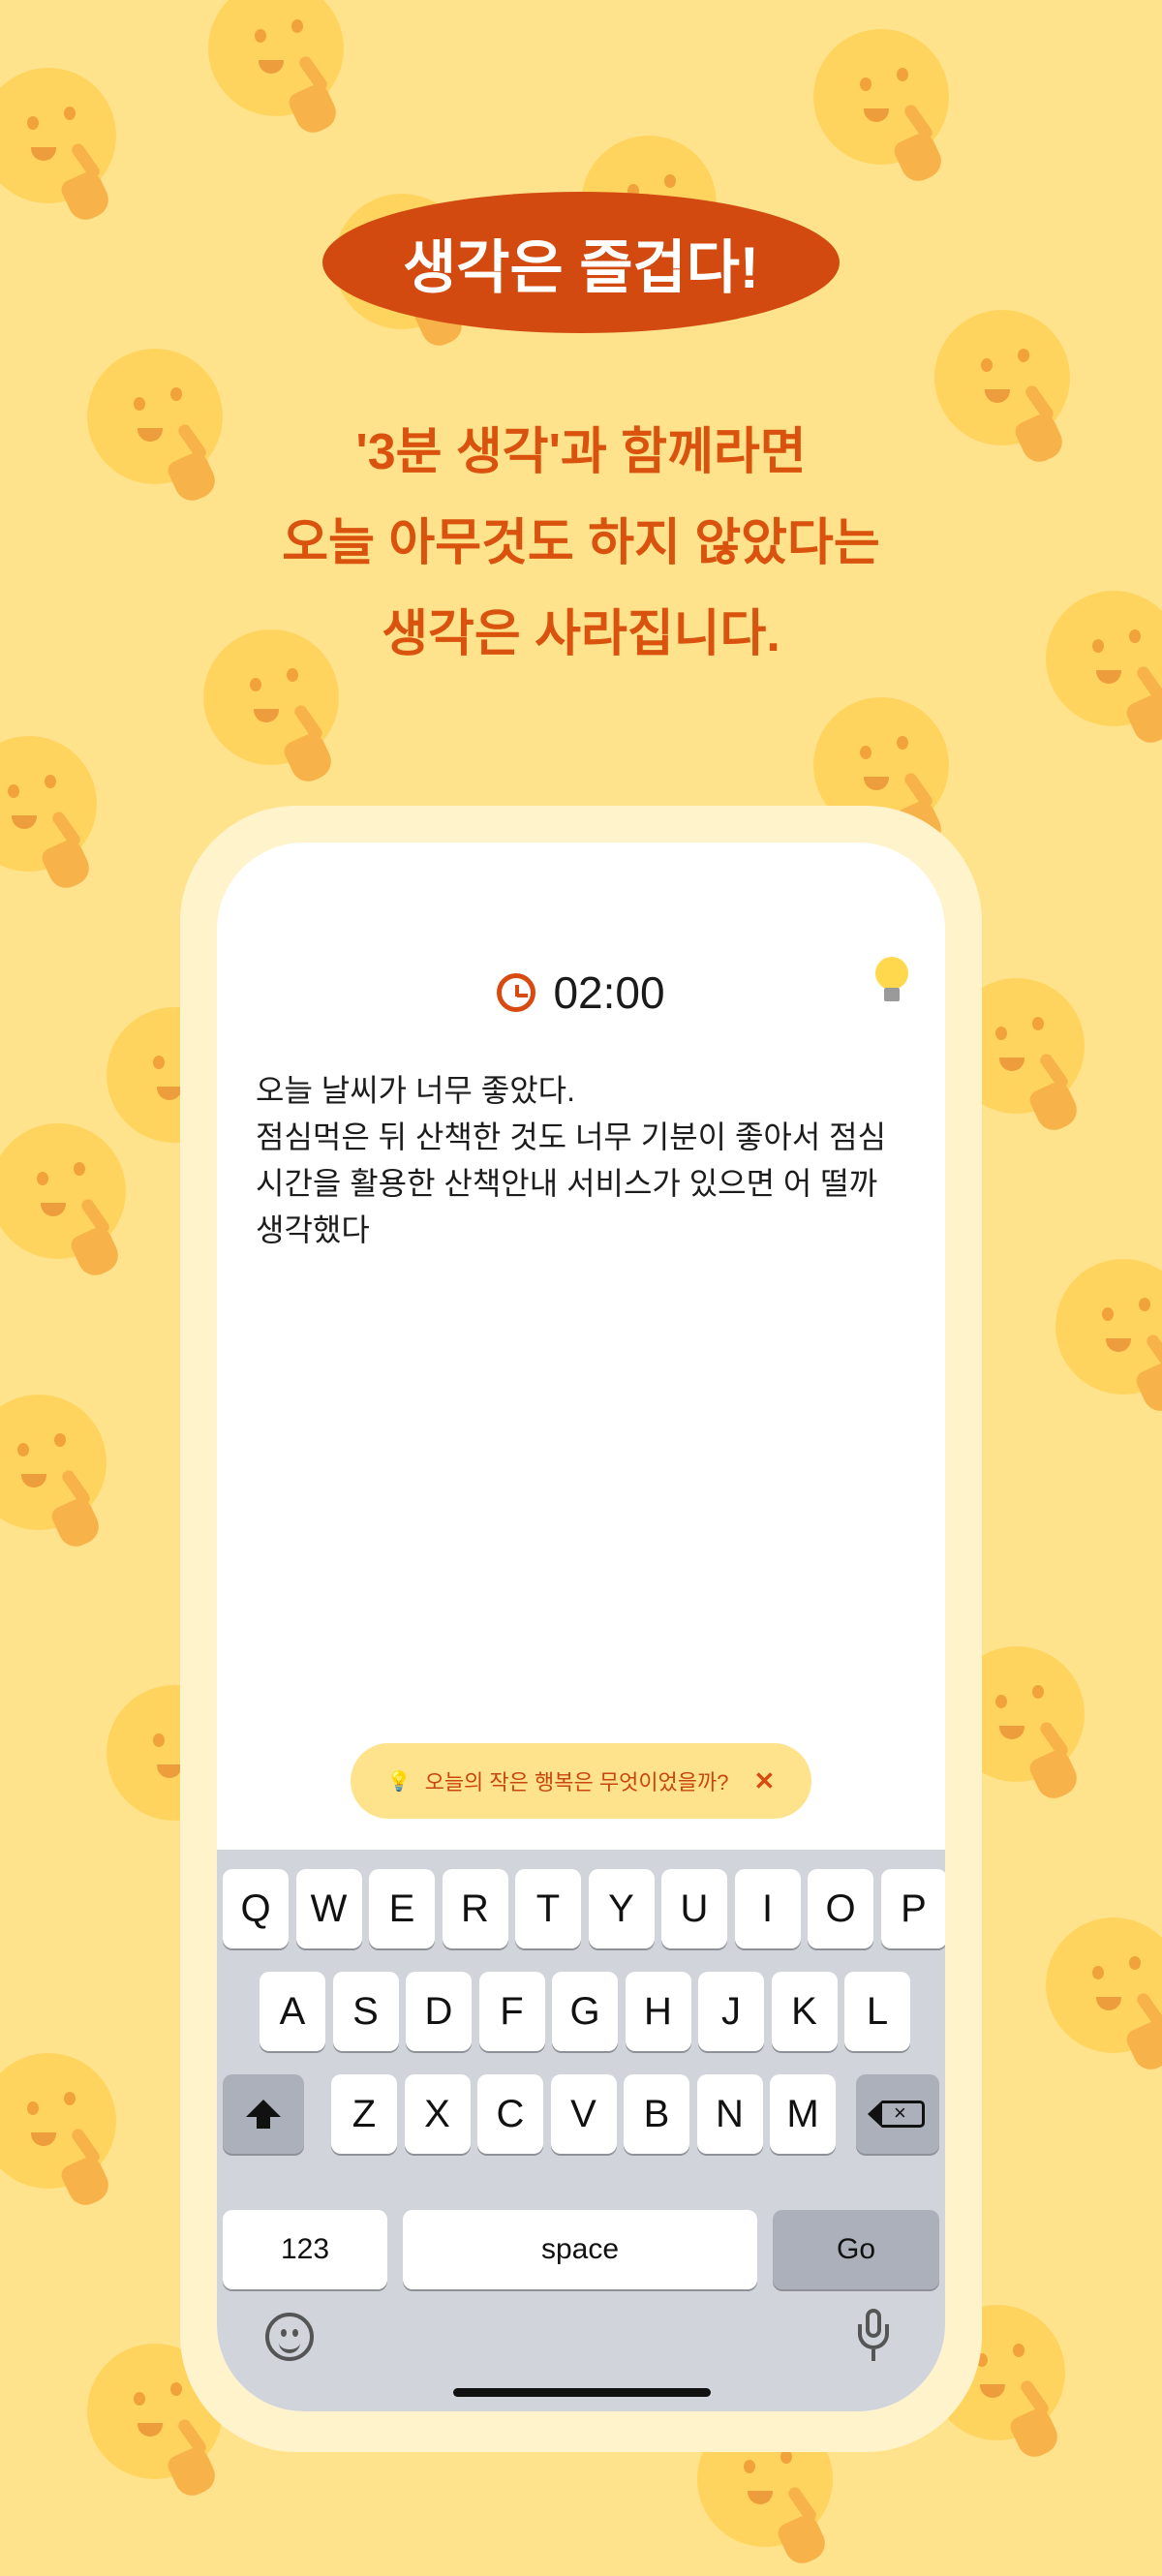 This screenshot has height=2576, width=1162. I want to click on timer-display: 02:00, so click(609, 992).